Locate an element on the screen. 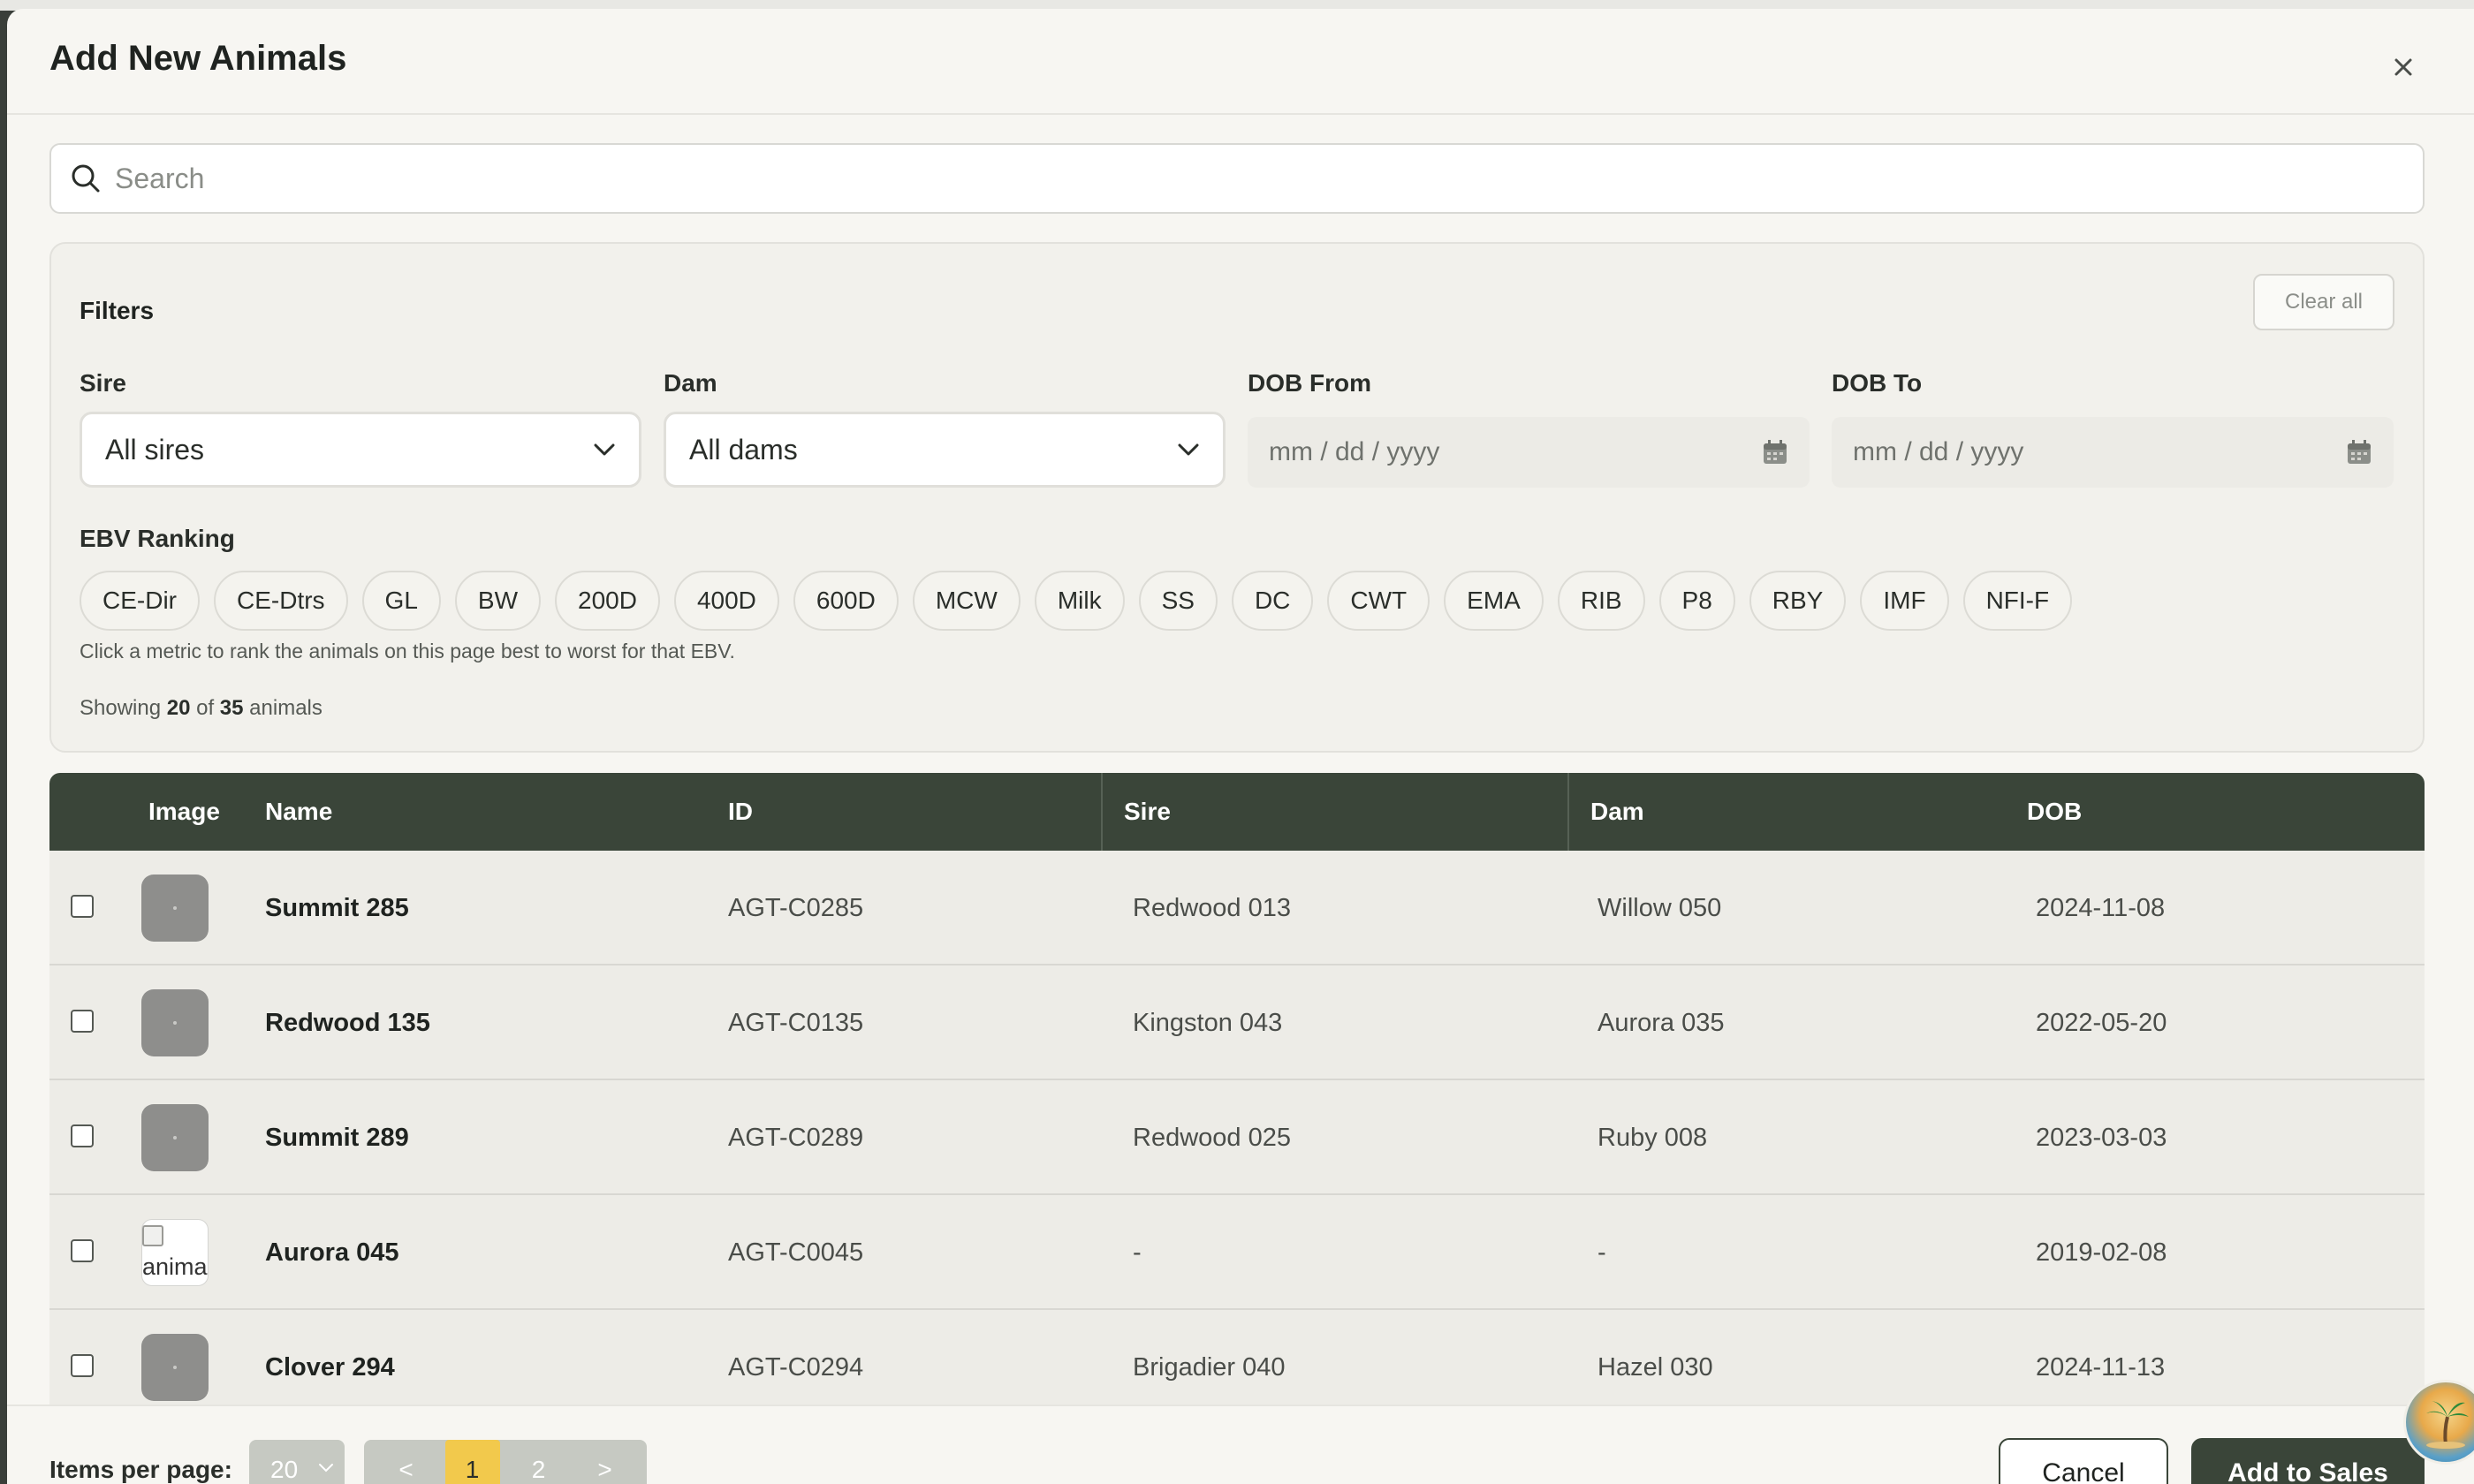  header-dob: DOB is located at coordinates (2054, 812).